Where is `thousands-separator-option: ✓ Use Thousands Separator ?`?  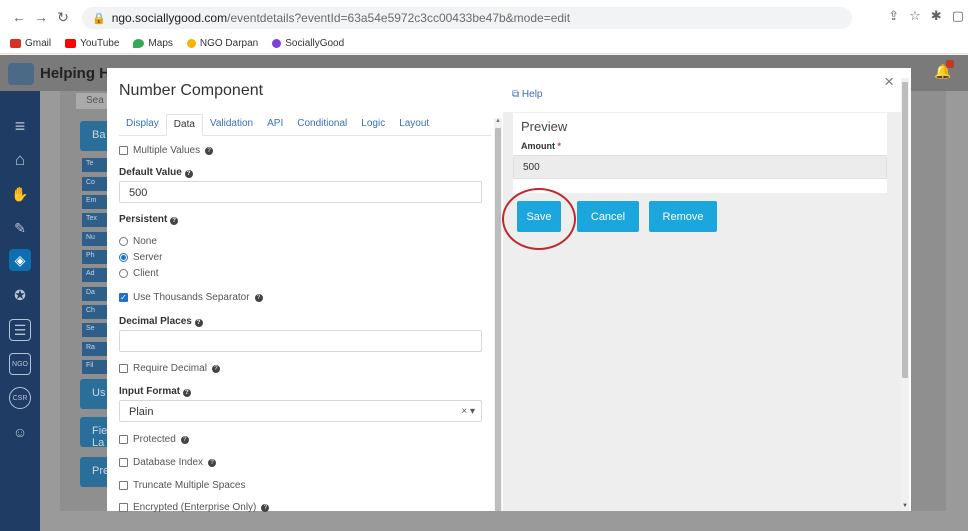 thousands-separator-option: ✓ Use Thousands Separator ? is located at coordinates (191, 297).